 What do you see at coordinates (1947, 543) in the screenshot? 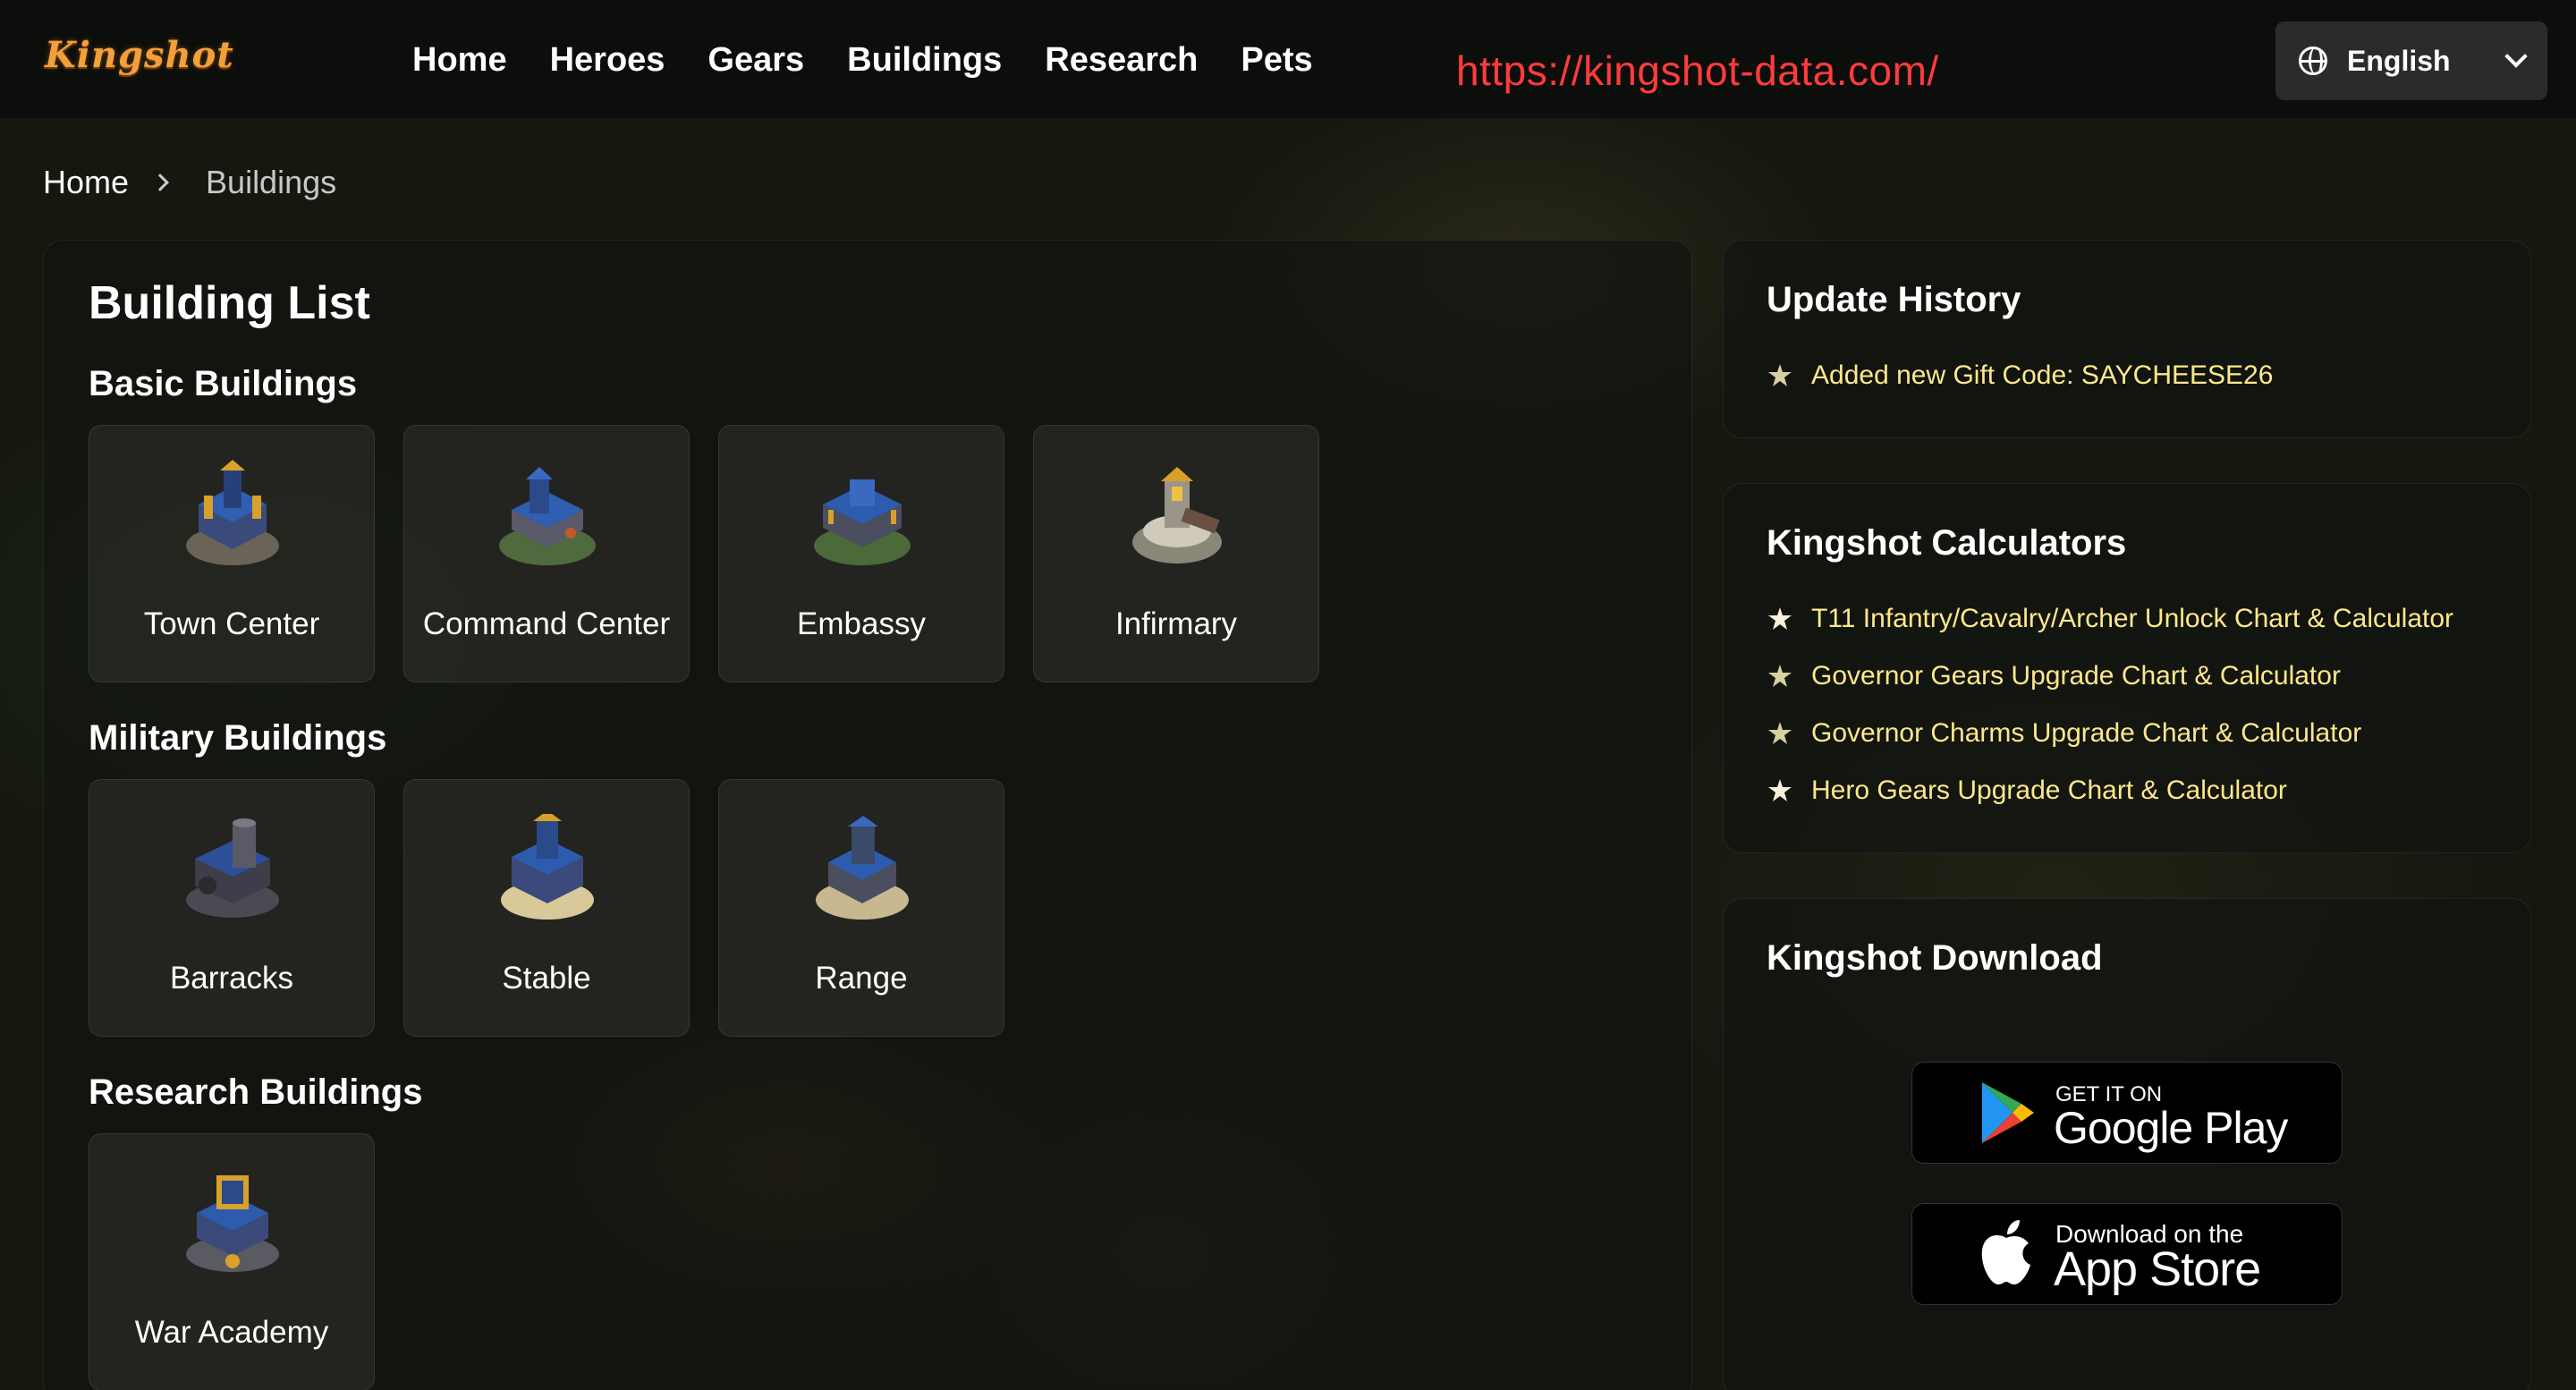
I see `calculators-title: Kingshot Calculators` at bounding box center [1947, 543].